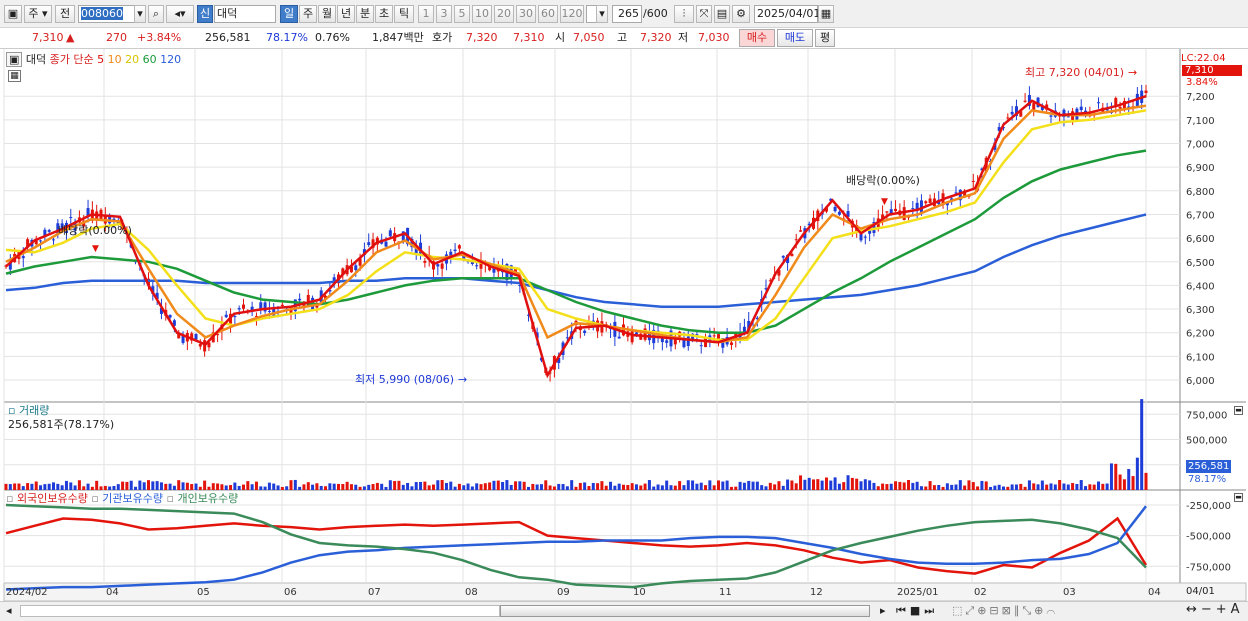 The width and height of the screenshot is (1248, 621). What do you see at coordinates (627, 14) in the screenshot?
I see `count-input: 265` at bounding box center [627, 14].